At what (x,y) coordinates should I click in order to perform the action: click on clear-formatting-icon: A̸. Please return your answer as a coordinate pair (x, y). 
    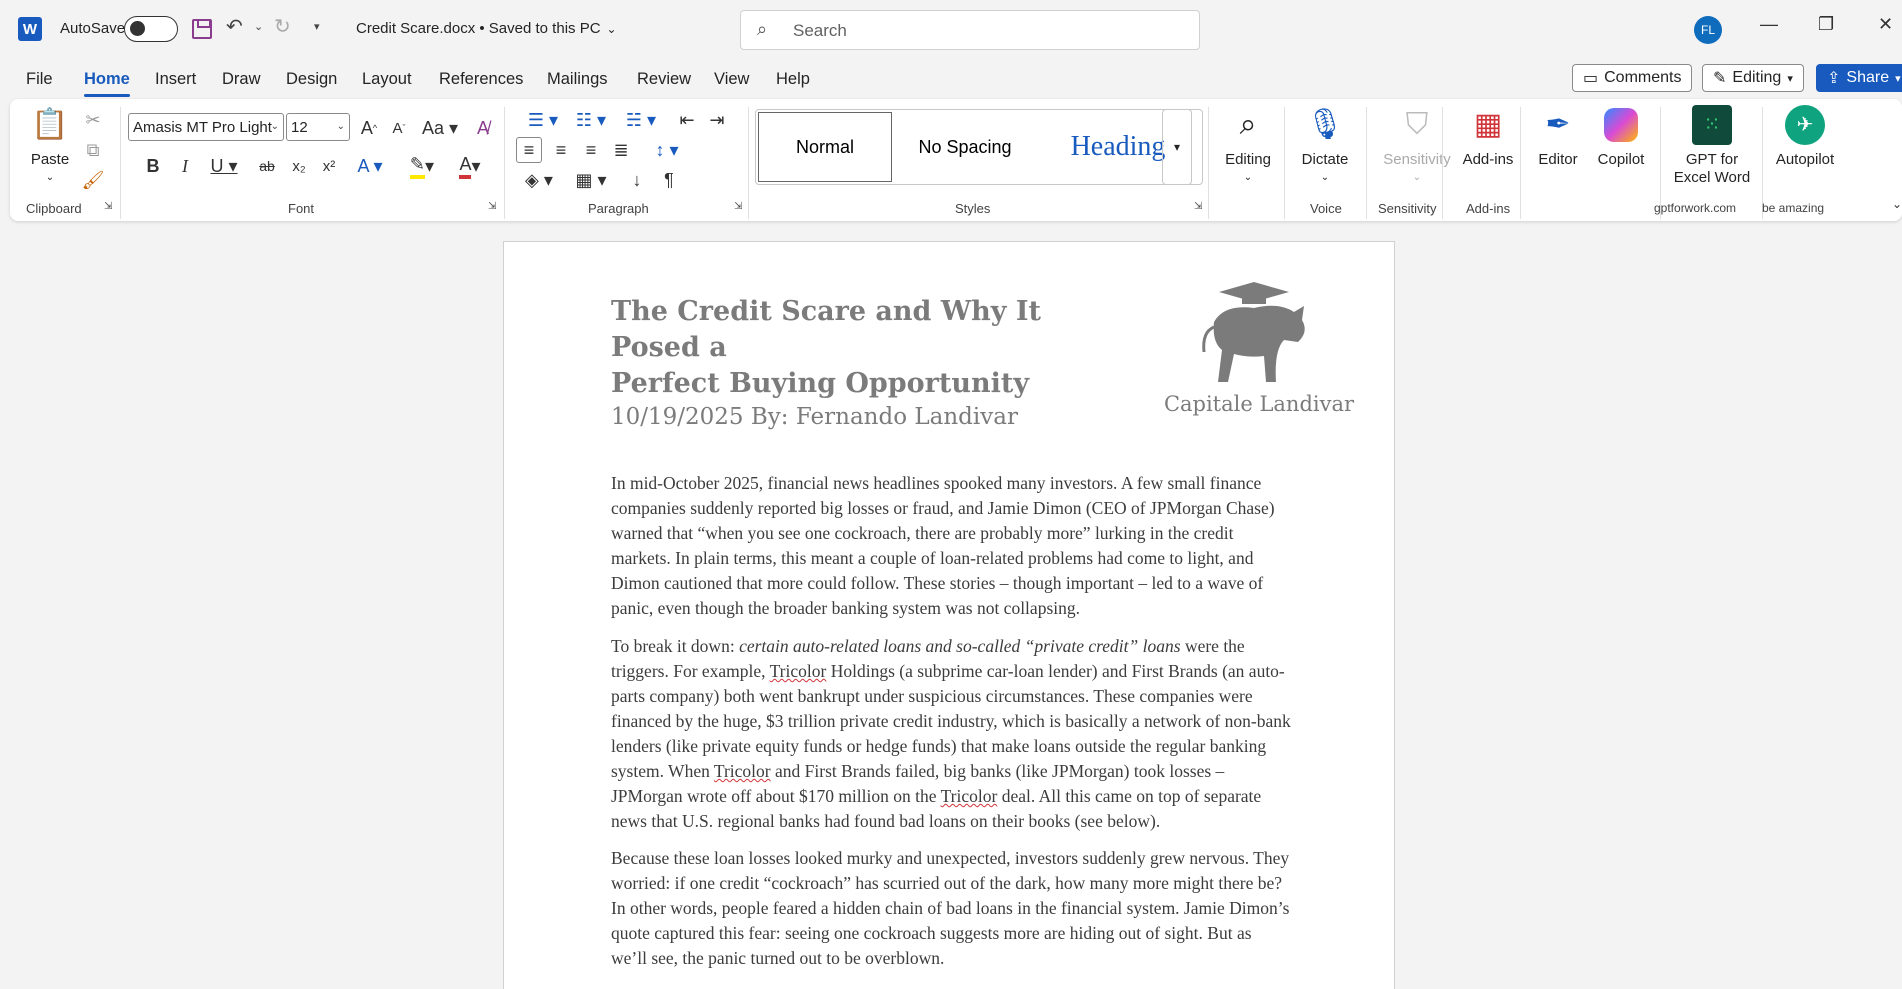
    Looking at the image, I should click on (483, 128).